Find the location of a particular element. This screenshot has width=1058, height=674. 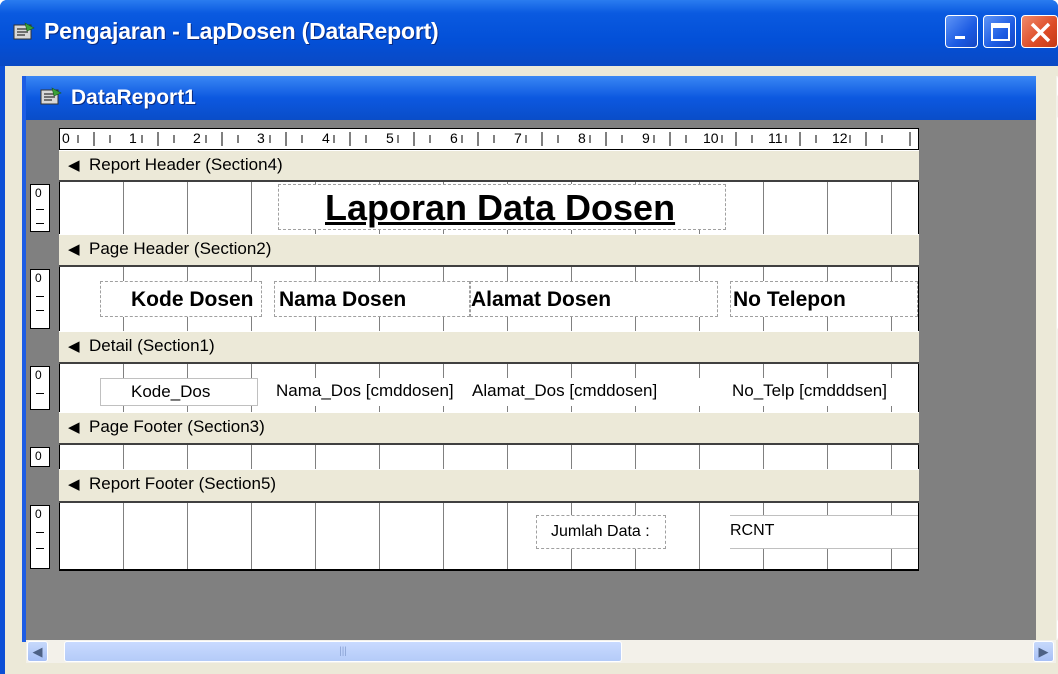

header-kode-dosen: Kode Dosen is located at coordinates (181, 299).